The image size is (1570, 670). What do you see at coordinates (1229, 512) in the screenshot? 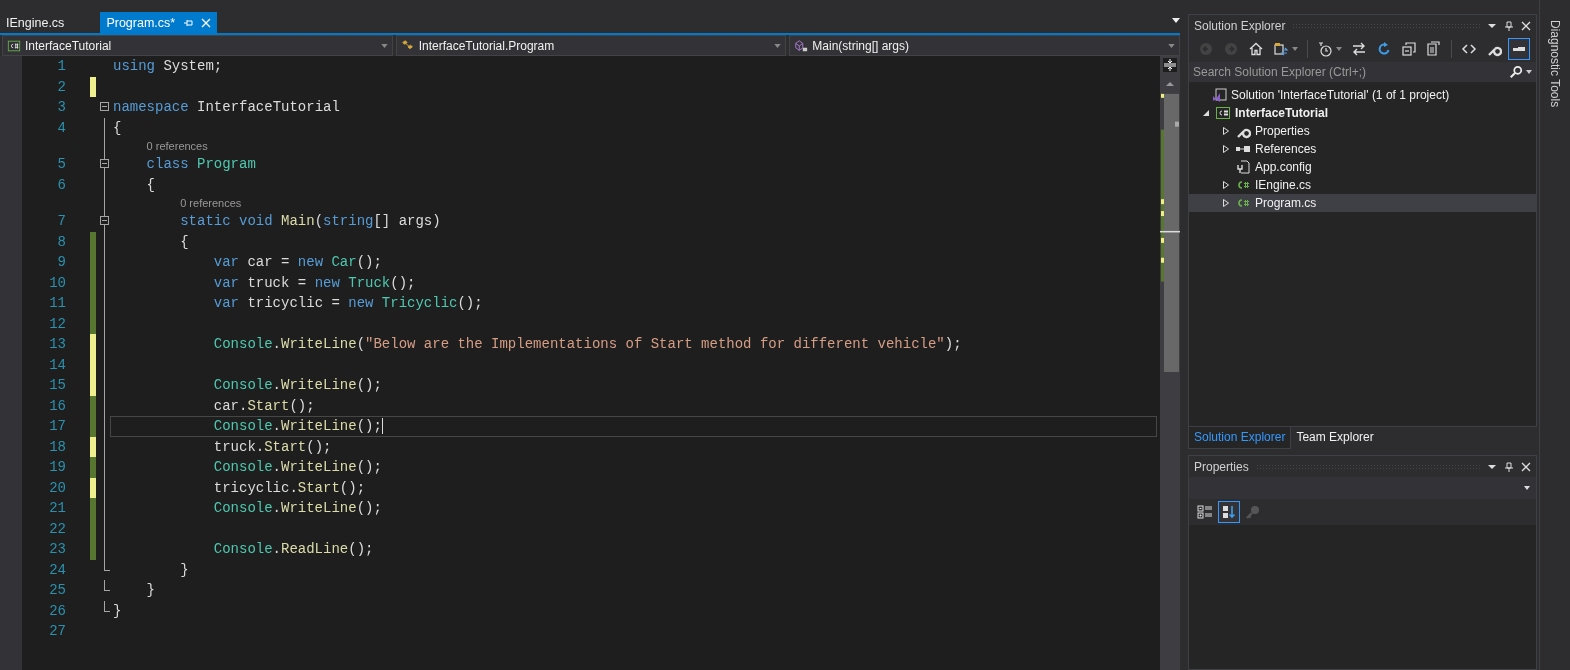
I see `sort-down-icon` at bounding box center [1229, 512].